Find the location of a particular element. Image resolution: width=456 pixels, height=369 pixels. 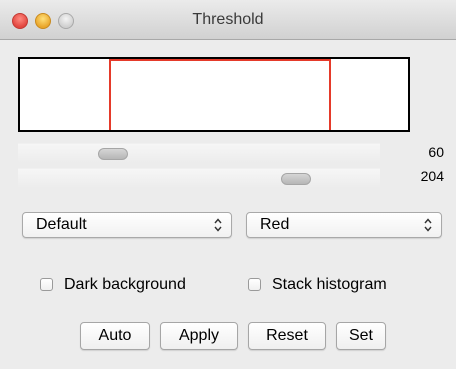

display-select: Red is located at coordinates (344, 225).